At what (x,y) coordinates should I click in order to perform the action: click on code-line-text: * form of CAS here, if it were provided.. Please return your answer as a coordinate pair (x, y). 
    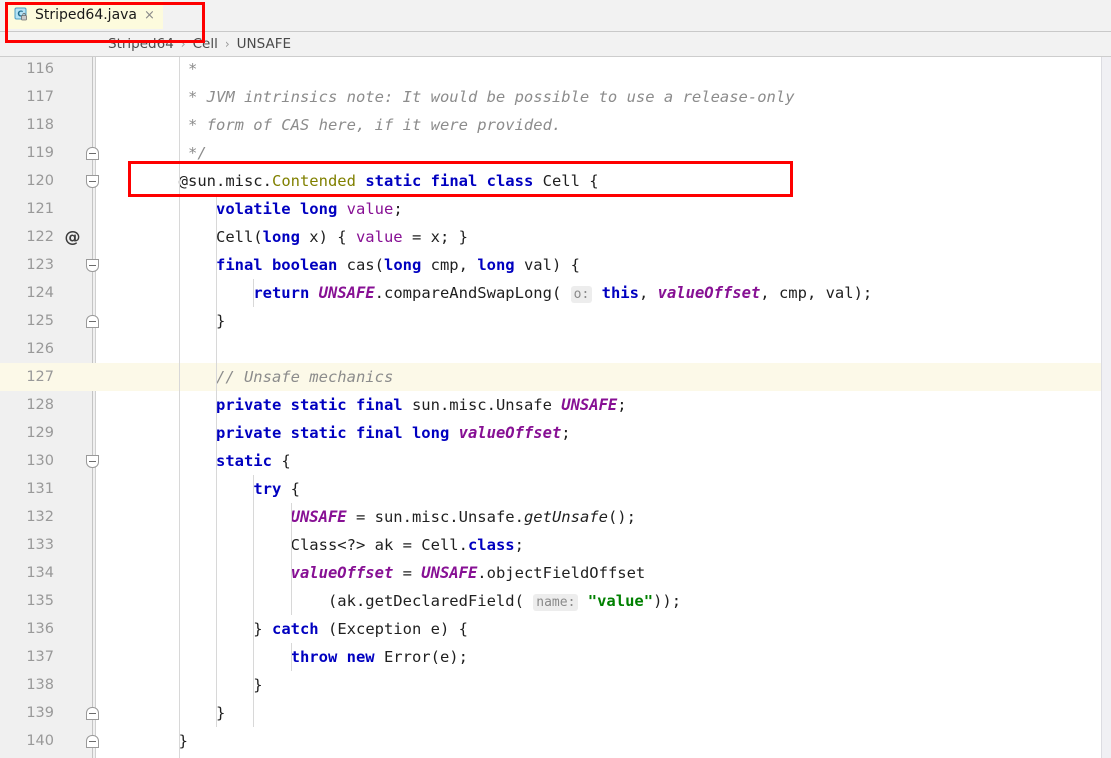
    Looking at the image, I should click on (598, 125).